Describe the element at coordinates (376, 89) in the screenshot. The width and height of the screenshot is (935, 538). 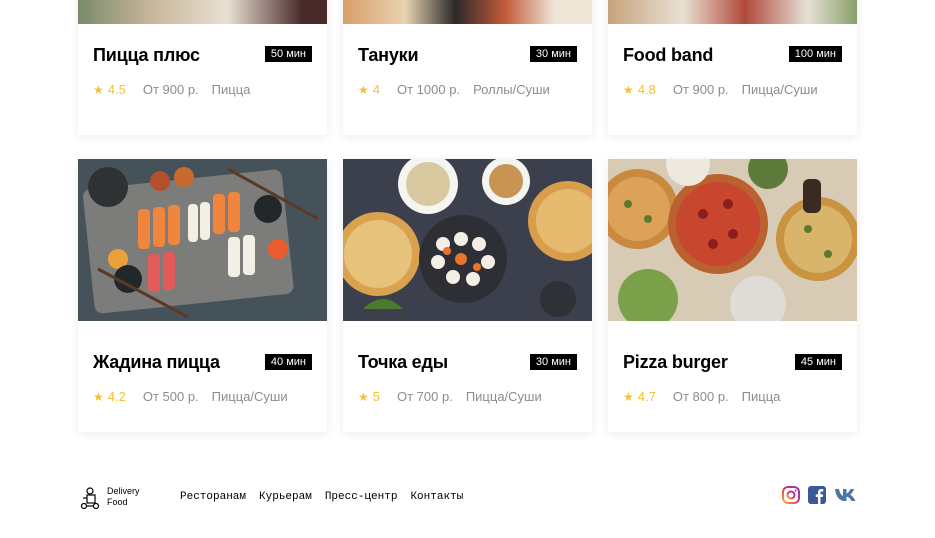
I see `rating-value: 4` at that location.